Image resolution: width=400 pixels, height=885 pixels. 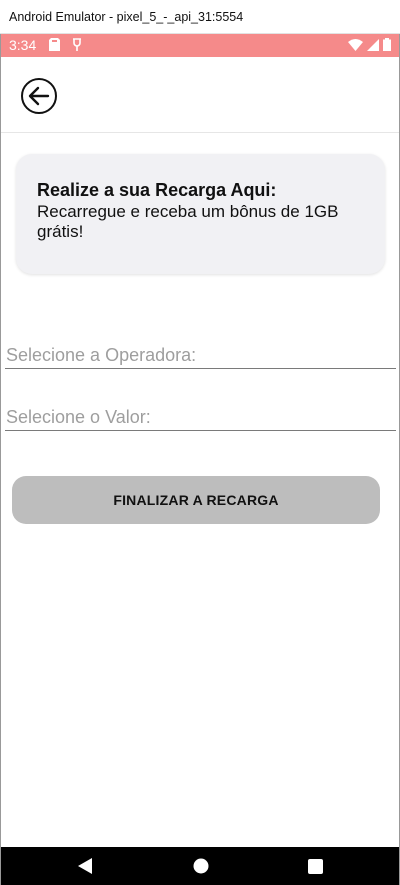 I want to click on nav-recents-button, so click(x=315, y=866).